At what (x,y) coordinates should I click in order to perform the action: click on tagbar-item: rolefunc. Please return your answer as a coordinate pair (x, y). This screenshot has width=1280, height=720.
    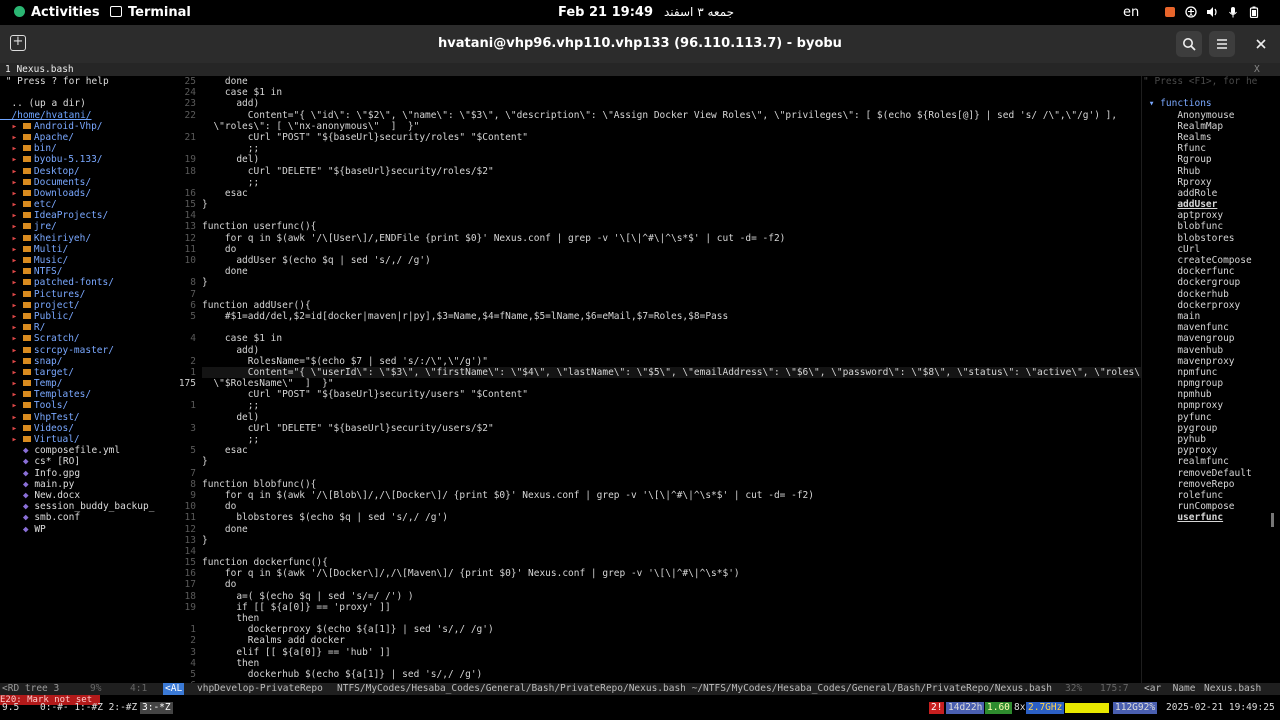
    Looking at the image, I should click on (1205, 495).